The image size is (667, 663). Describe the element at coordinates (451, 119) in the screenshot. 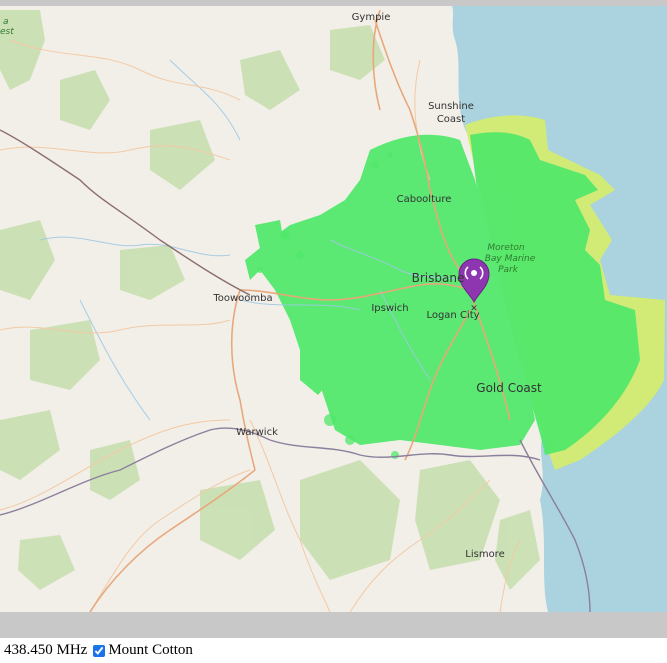

I see `place-label: Coast` at that location.